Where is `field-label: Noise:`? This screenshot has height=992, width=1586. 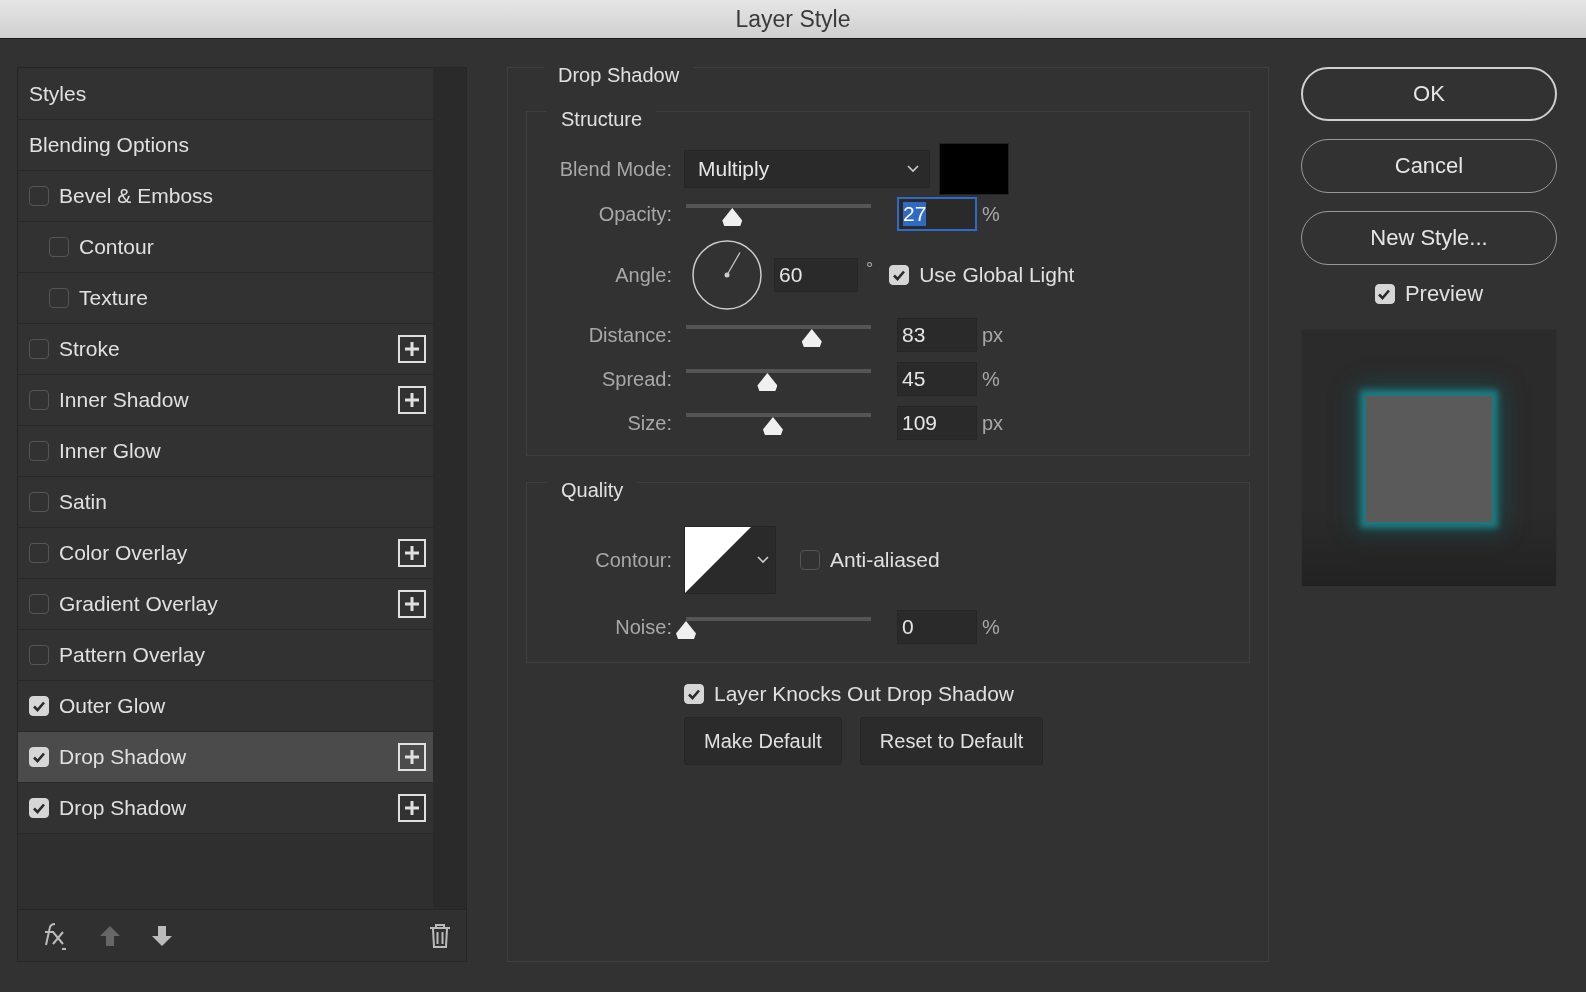
field-label: Noise: is located at coordinates (643, 627).